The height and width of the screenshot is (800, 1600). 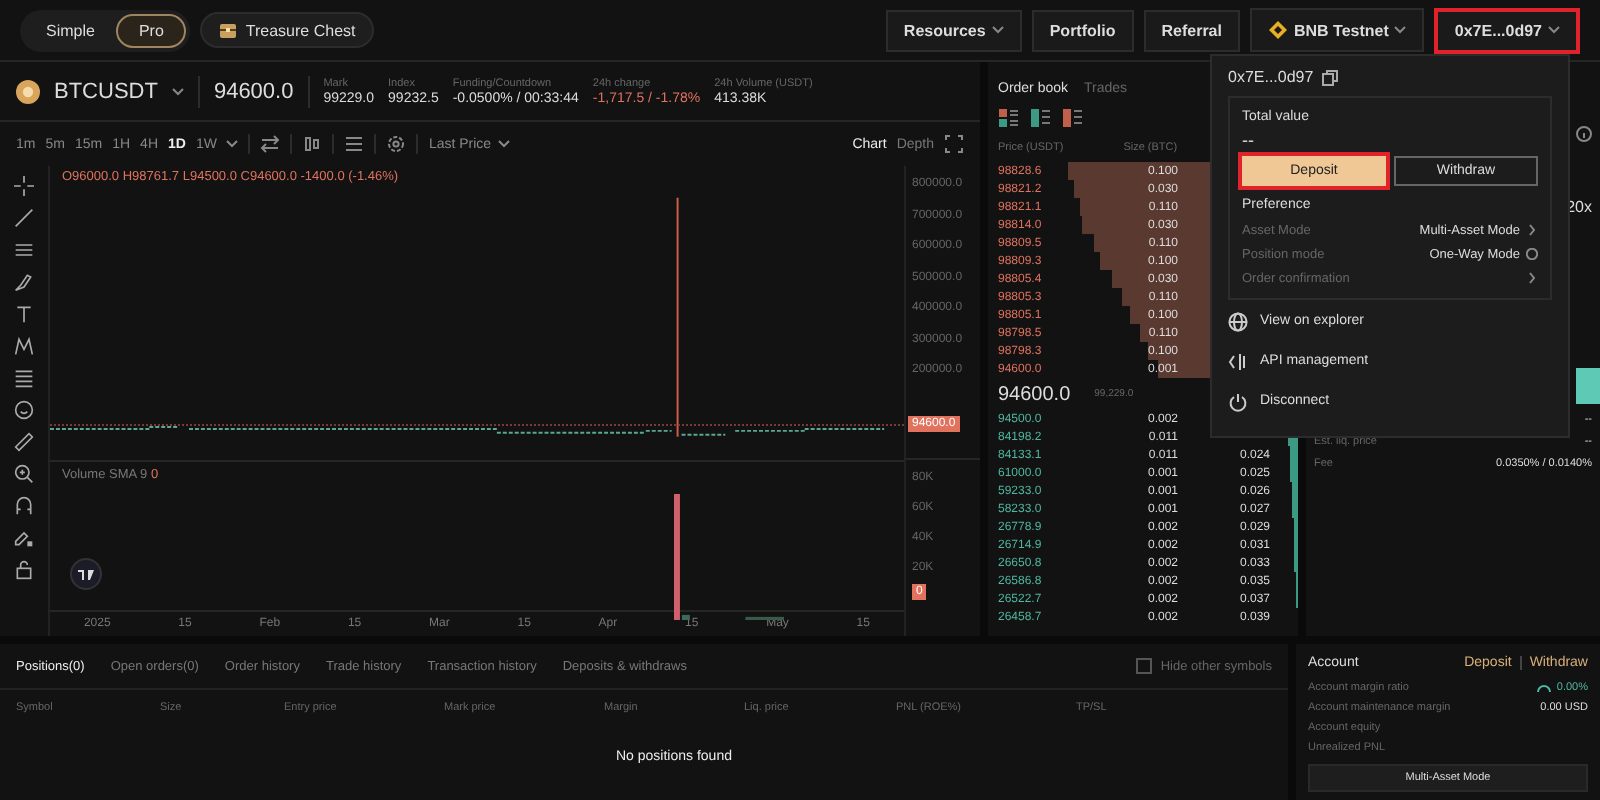 I want to click on nav-button: Portfolio, so click(x=1082, y=30).